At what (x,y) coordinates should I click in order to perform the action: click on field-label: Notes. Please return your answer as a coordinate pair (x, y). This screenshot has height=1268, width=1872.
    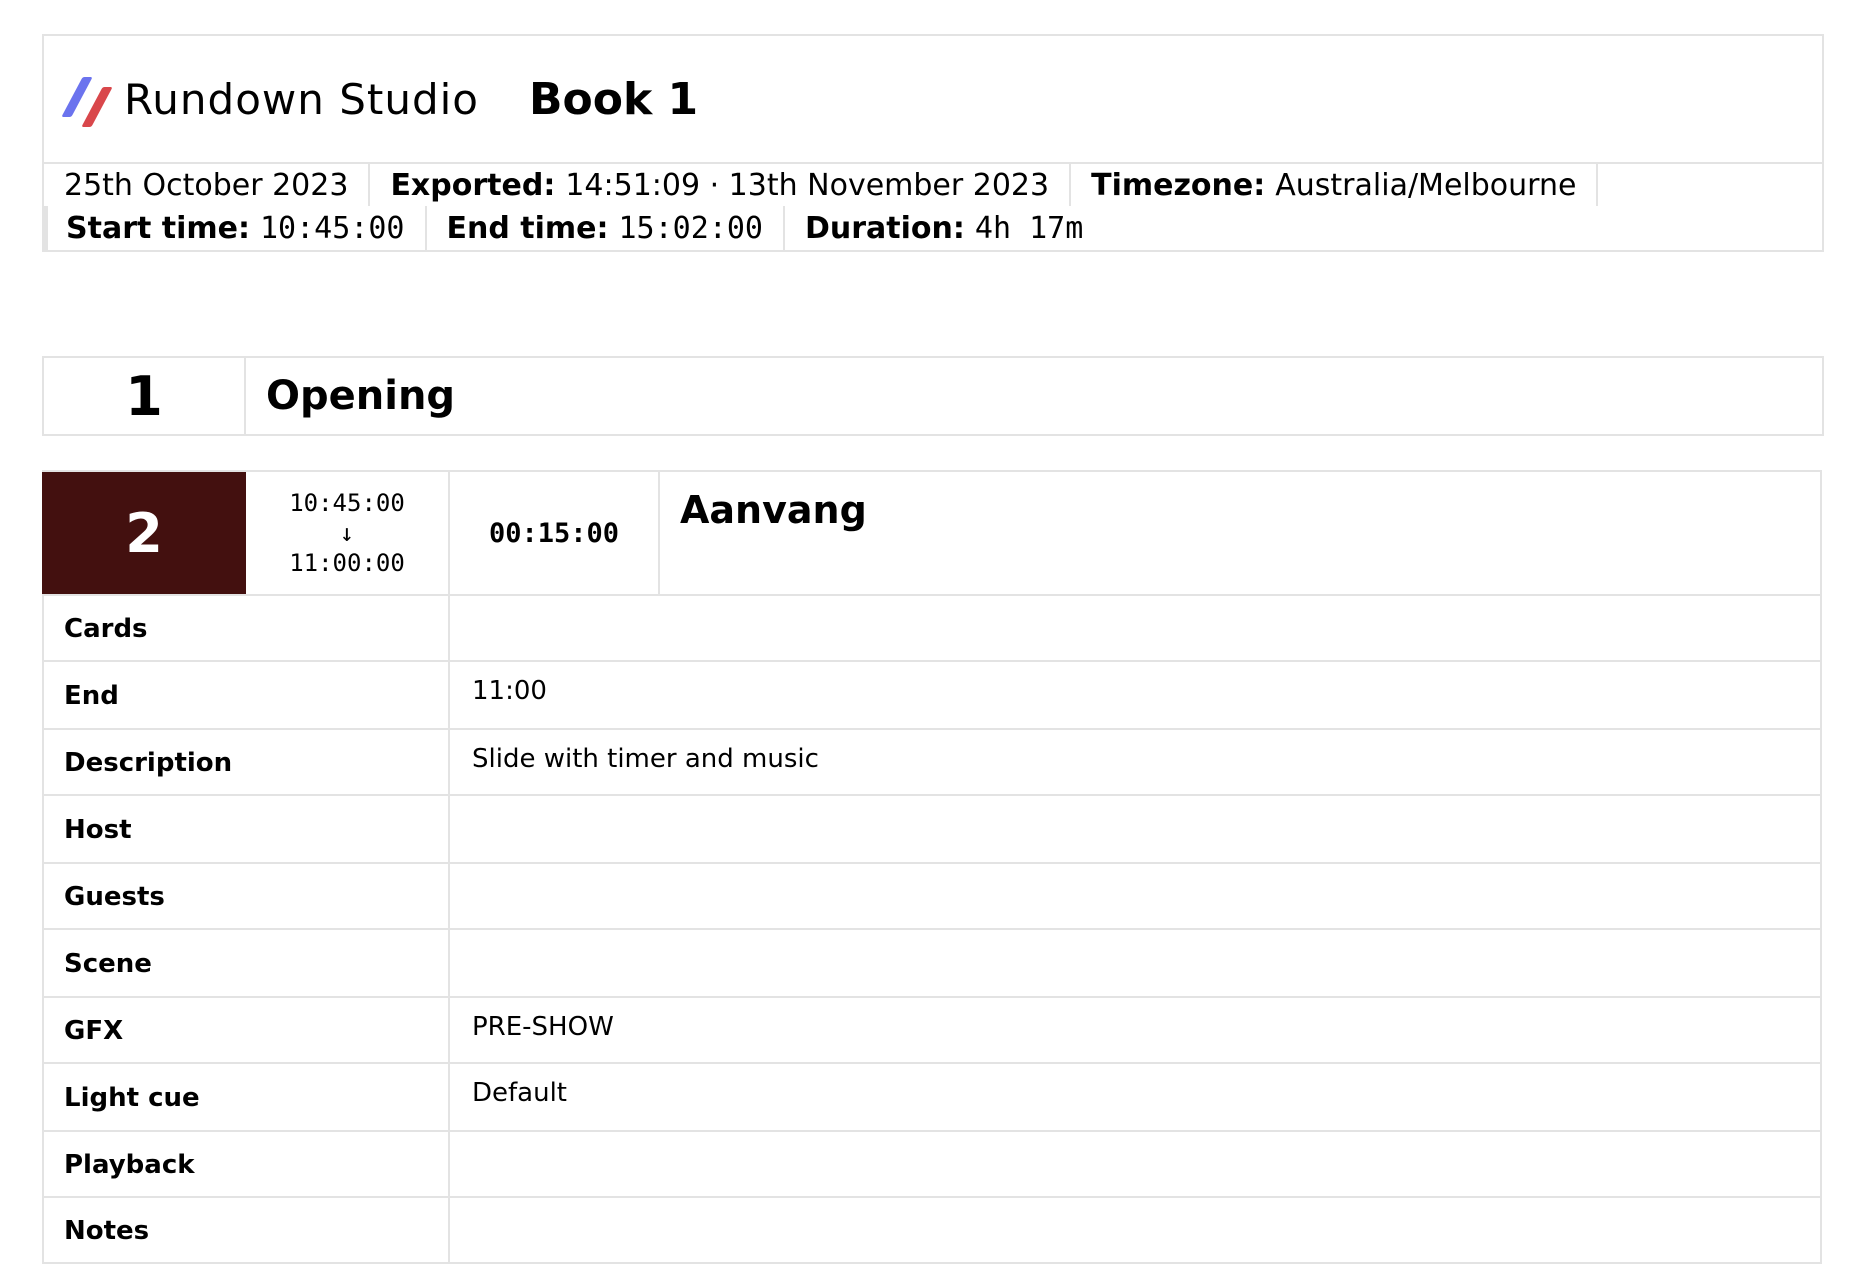
    Looking at the image, I should click on (247, 1230).